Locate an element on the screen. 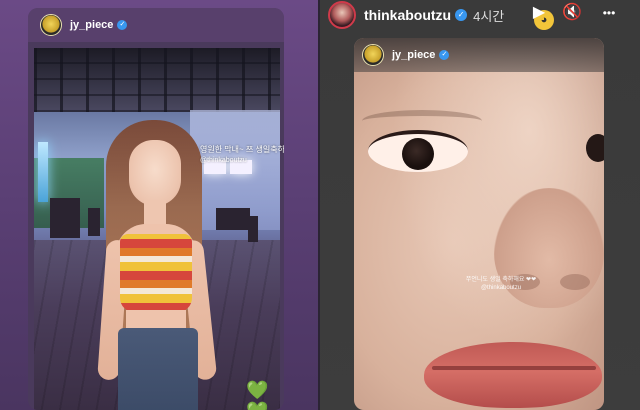 This screenshot has width=640, height=410. lip-line is located at coordinates (514, 368).